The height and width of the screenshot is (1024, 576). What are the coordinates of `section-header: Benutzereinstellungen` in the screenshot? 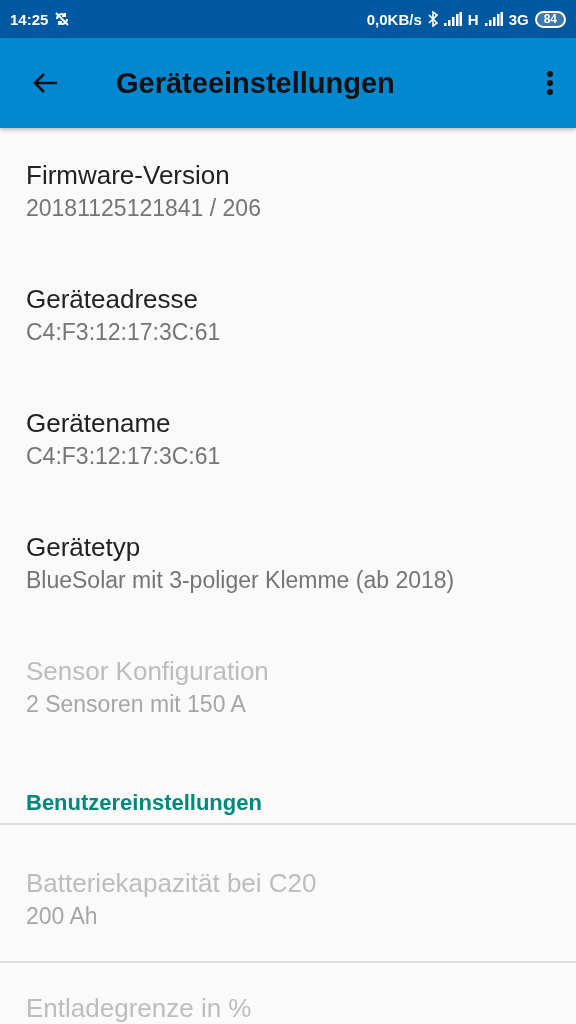 It's located at (144, 803).